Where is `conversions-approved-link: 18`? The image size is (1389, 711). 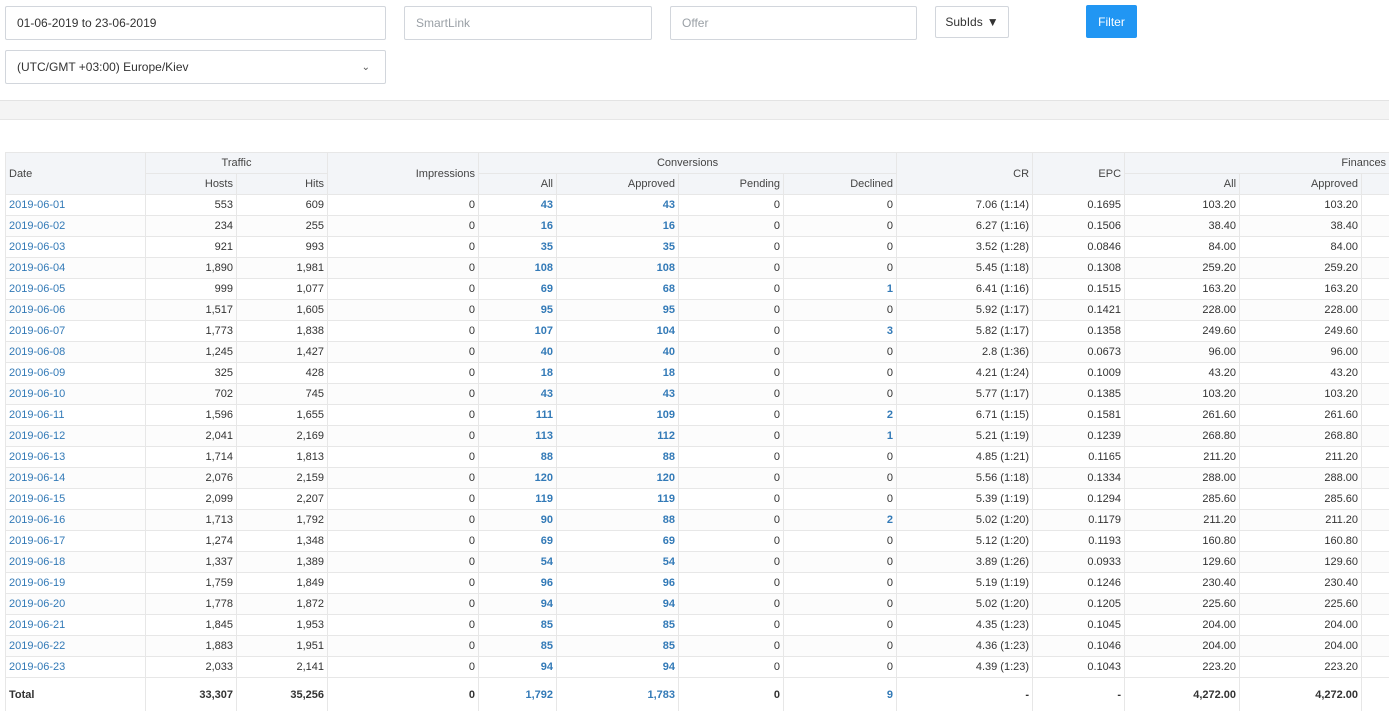 conversions-approved-link: 18 is located at coordinates (618, 373).